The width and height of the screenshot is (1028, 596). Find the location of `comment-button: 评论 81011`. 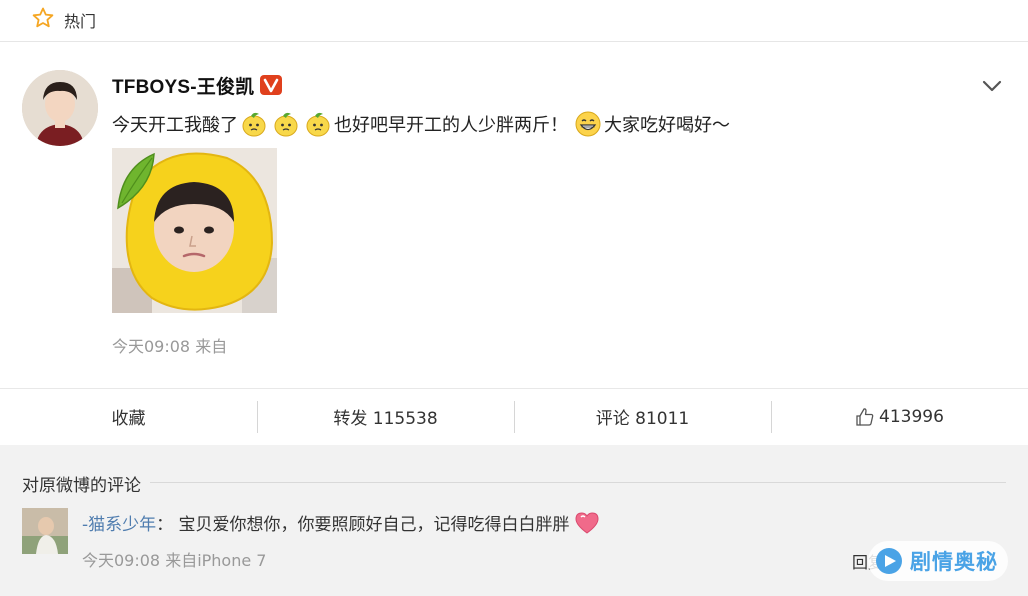

comment-button: 评论 81011 is located at coordinates (642, 416).